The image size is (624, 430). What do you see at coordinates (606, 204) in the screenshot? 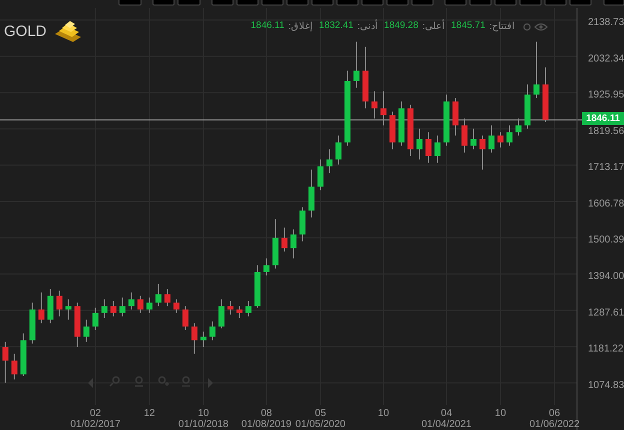
I see `y-axis-label: 1606.78` at bounding box center [606, 204].